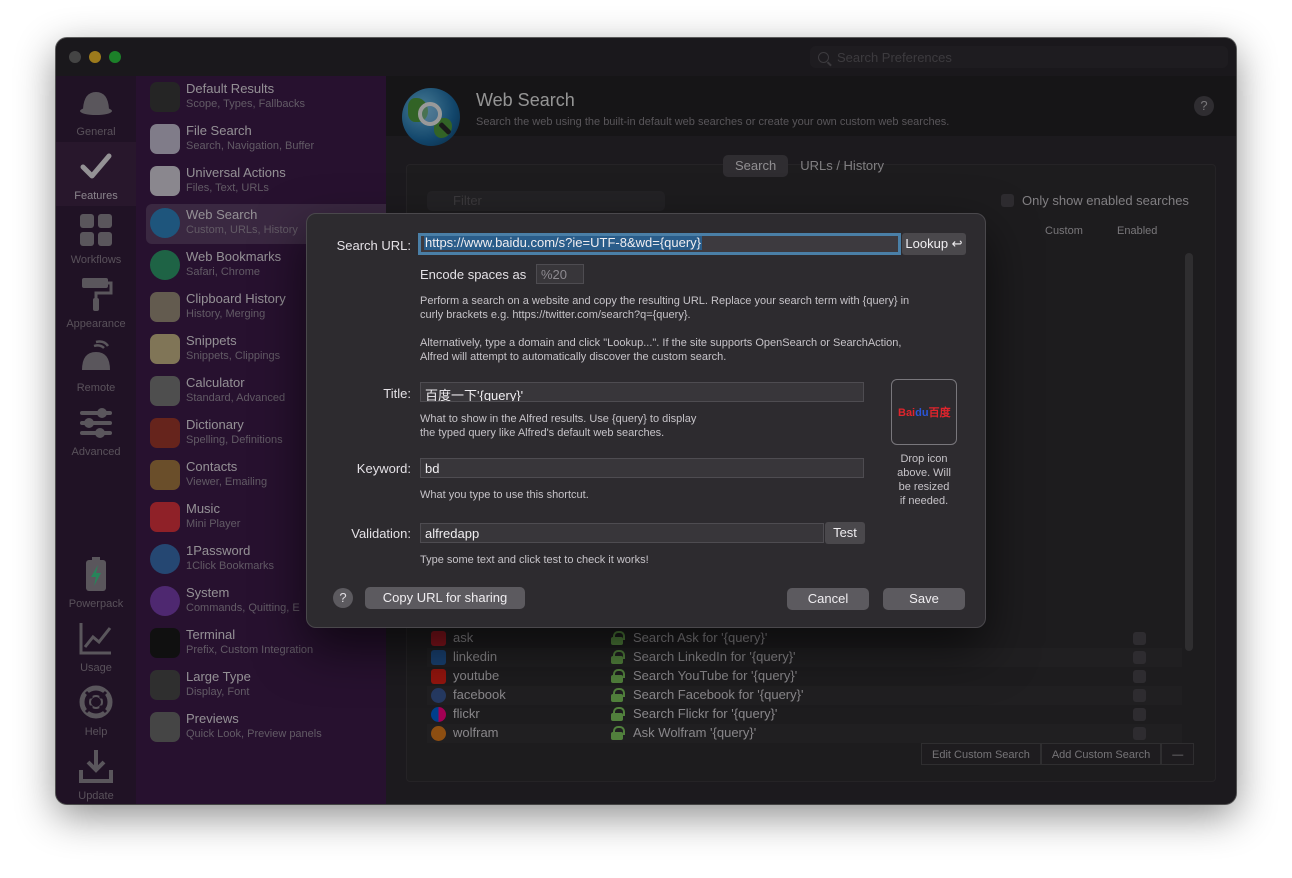  What do you see at coordinates (828, 599) in the screenshot?
I see `cancel-button: Cancel` at bounding box center [828, 599].